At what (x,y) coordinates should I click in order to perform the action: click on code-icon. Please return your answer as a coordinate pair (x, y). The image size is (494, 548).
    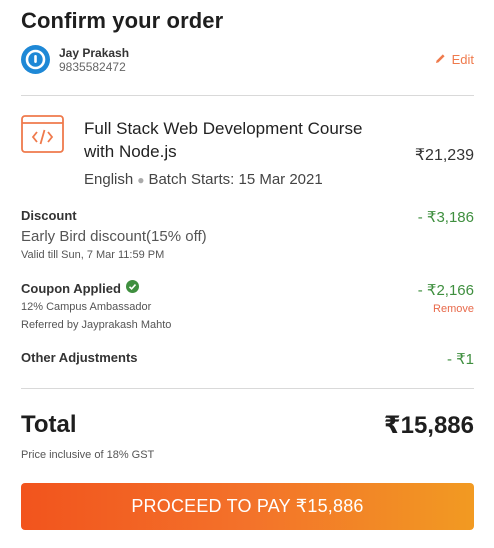
    Looking at the image, I should click on (42, 134).